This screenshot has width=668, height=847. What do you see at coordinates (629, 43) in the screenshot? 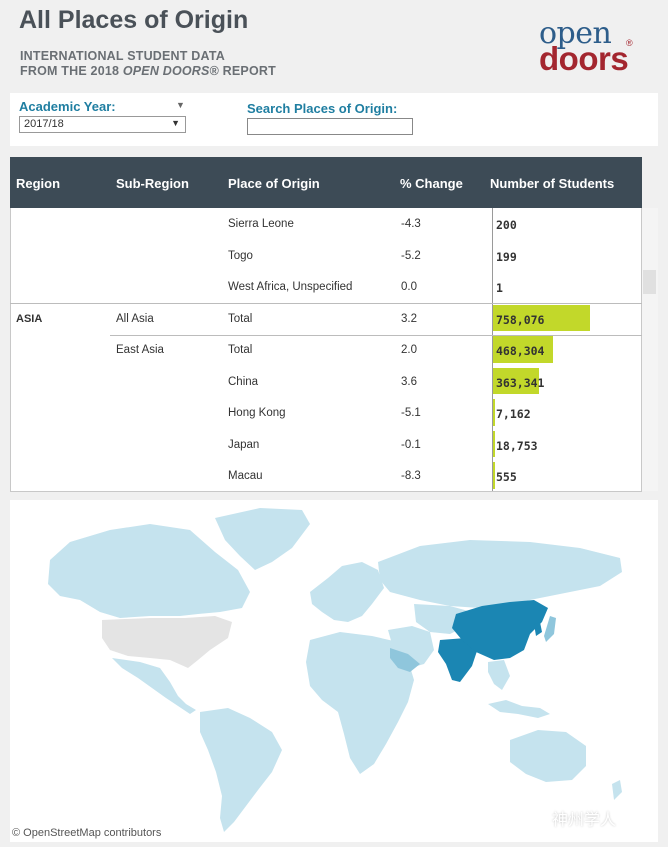
I see `logo-registered-mark: ®` at bounding box center [629, 43].